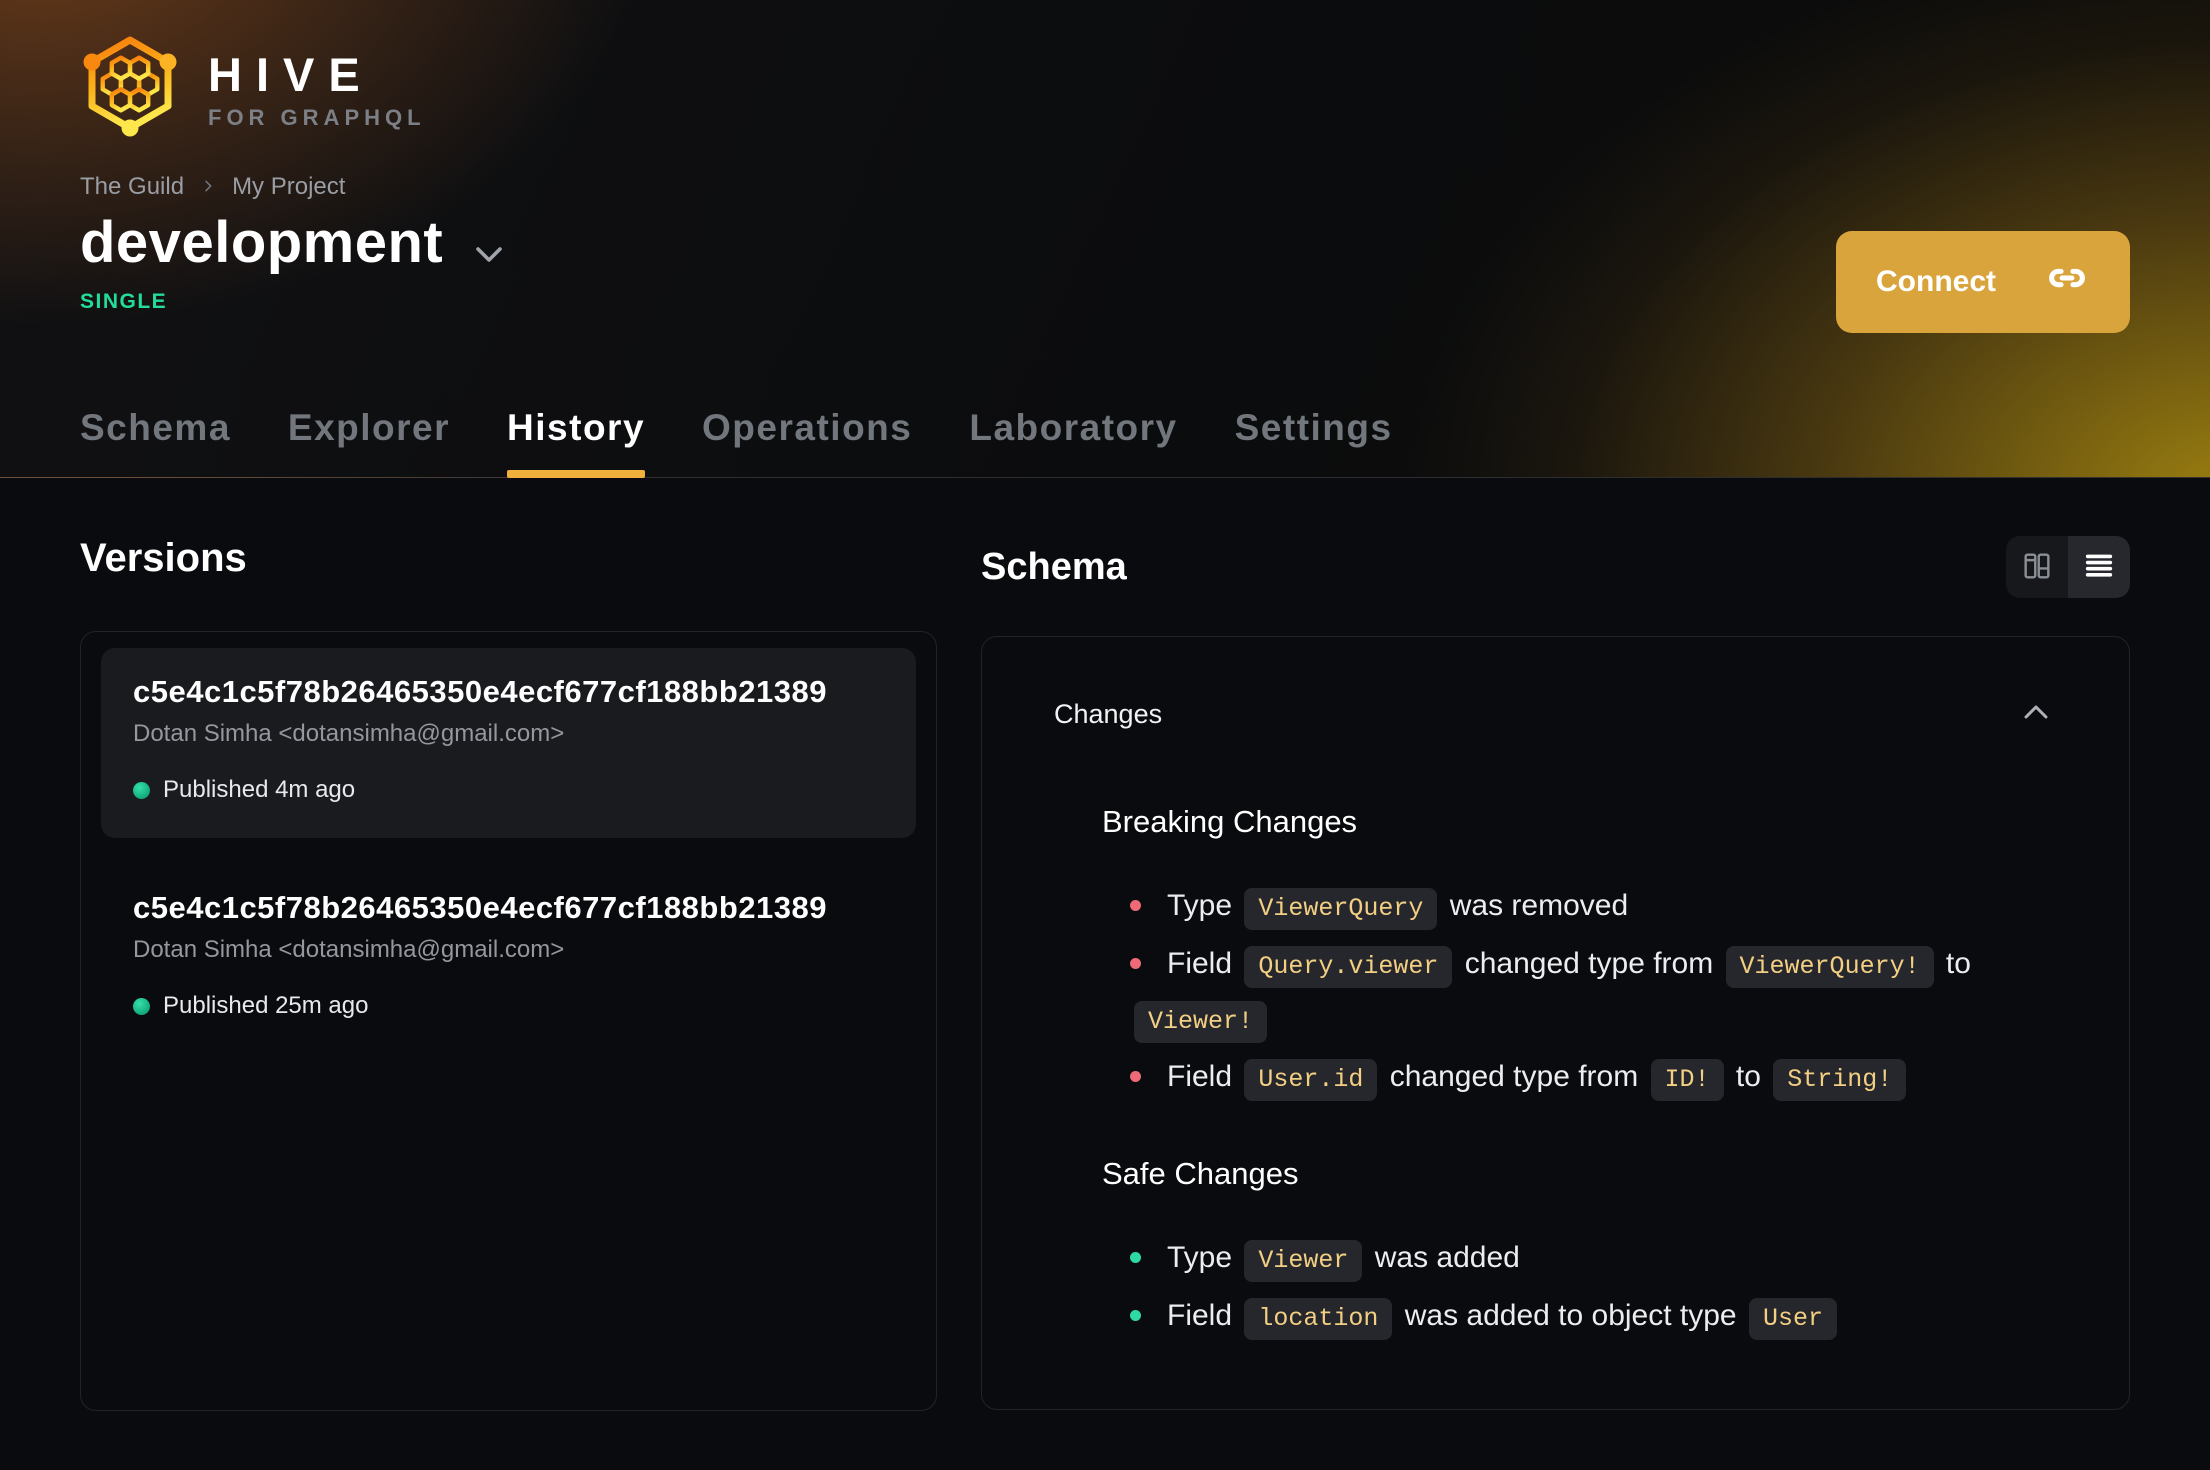 The width and height of the screenshot is (2210, 1470). What do you see at coordinates (1230, 821) in the screenshot?
I see `section-title: Breaking Changes` at bounding box center [1230, 821].